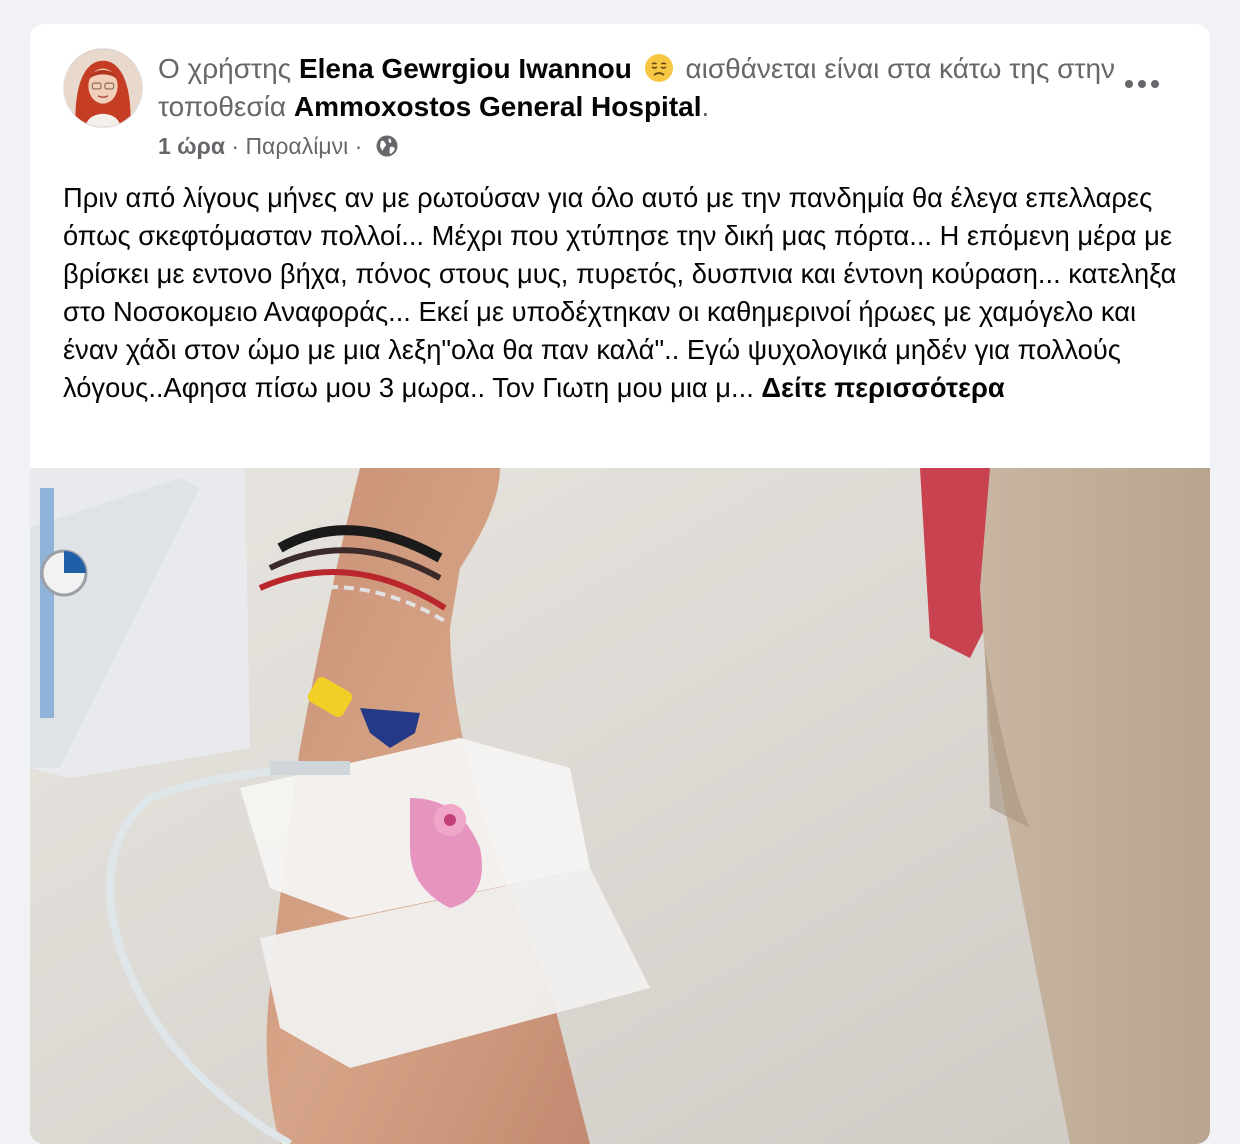 The image size is (1240, 1144). What do you see at coordinates (882, 387) in the screenshot?
I see `see-more-link: Δείτε περισσότερα` at bounding box center [882, 387].